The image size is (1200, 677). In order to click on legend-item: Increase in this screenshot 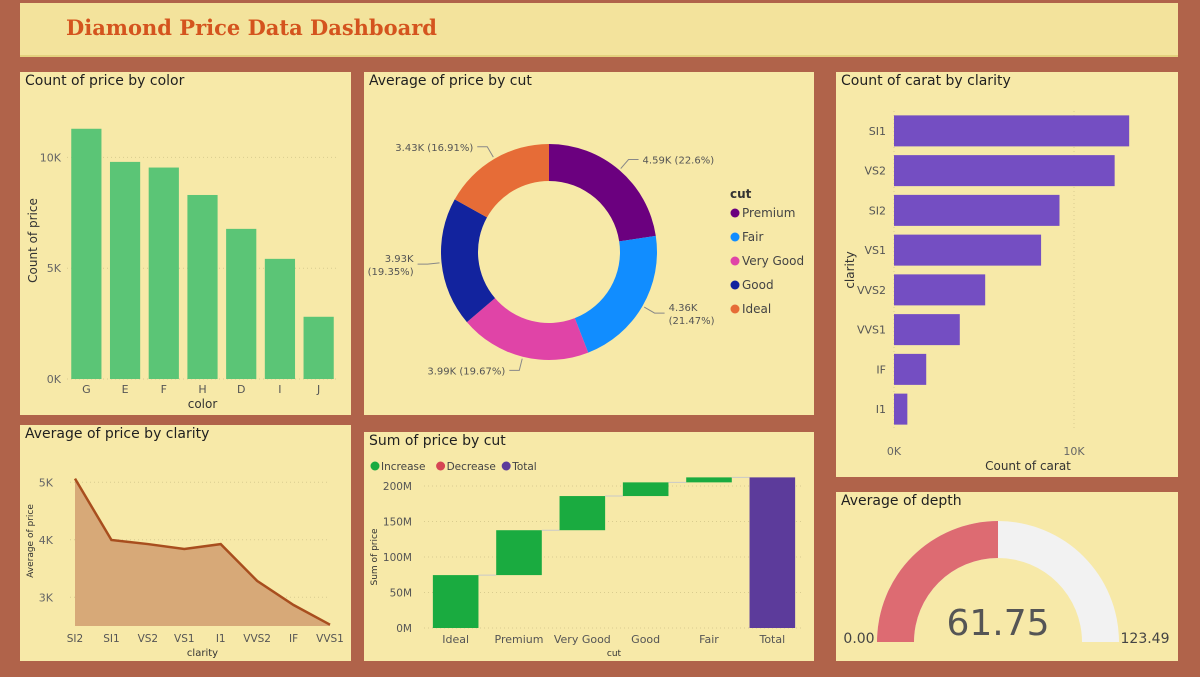, I will do `click(403, 467)`.